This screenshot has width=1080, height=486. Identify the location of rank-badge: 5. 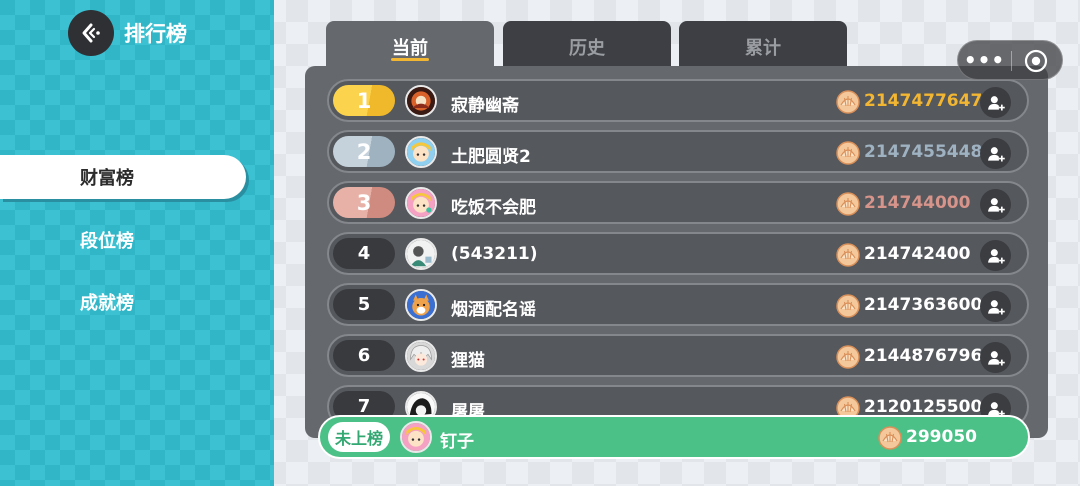
(364, 304).